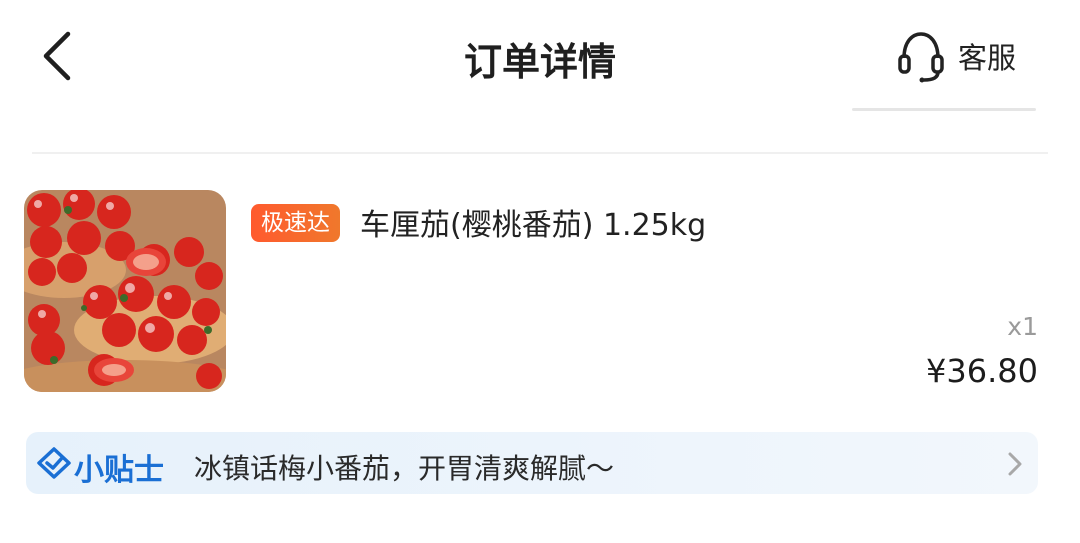 This screenshot has height=543, width=1080. I want to click on cherry-tomatoes-image, so click(125, 291).